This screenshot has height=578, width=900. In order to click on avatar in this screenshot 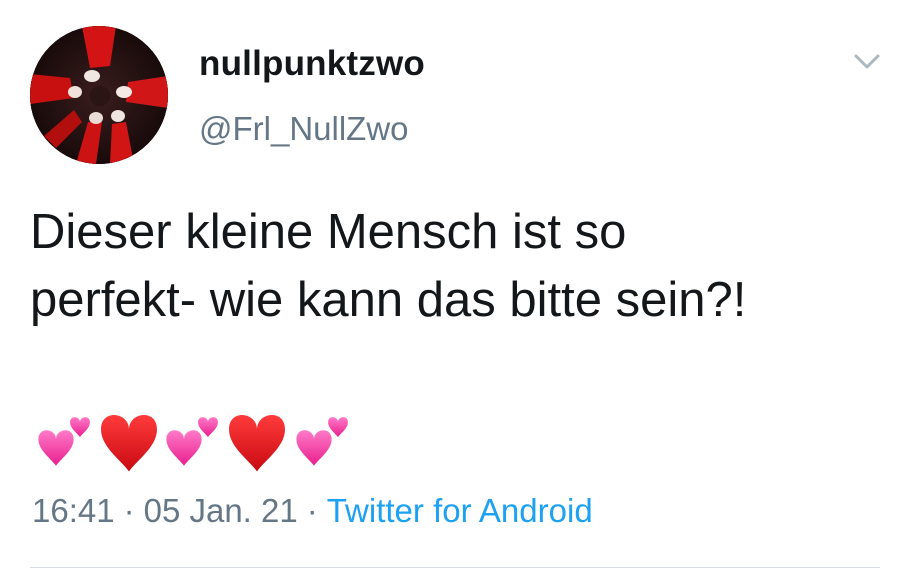, I will do `click(99, 95)`.